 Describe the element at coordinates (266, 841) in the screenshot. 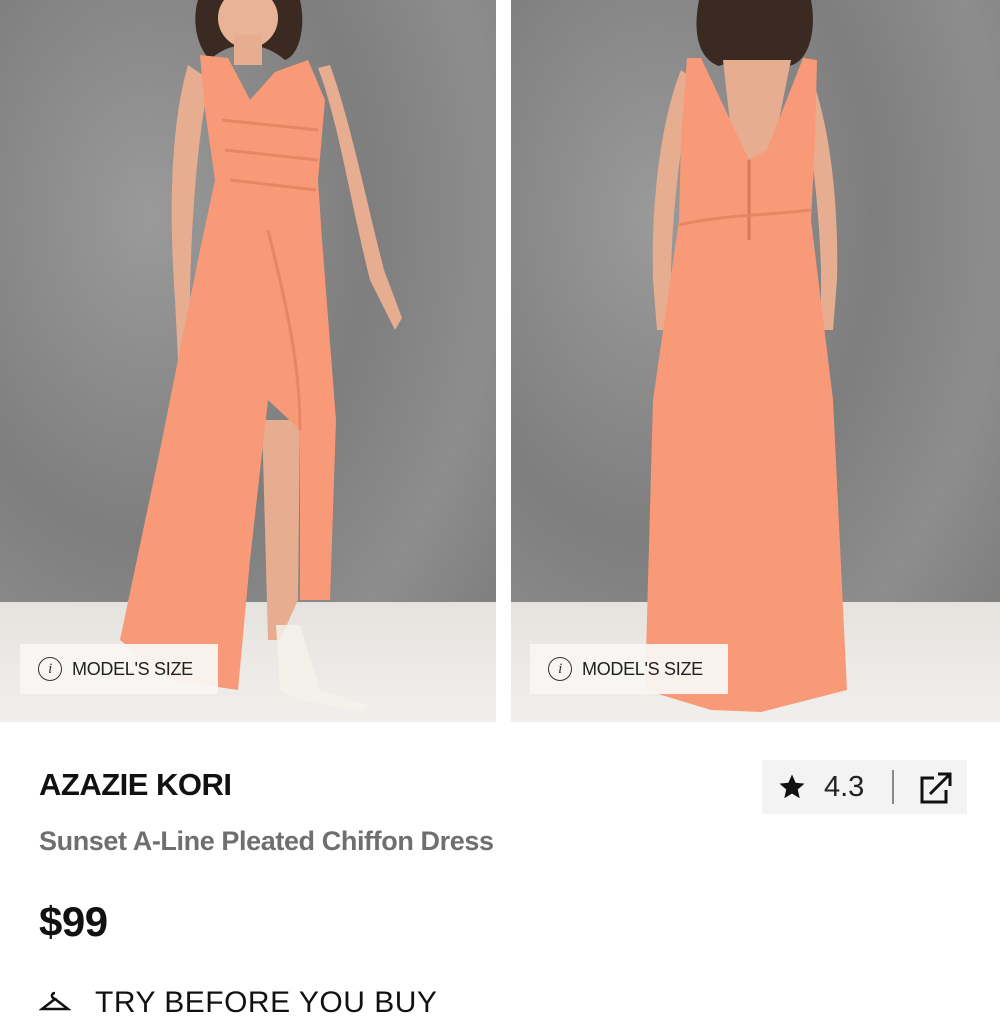

I see `product-name: Sunset A-Line Pleated Chiffon Dress` at that location.